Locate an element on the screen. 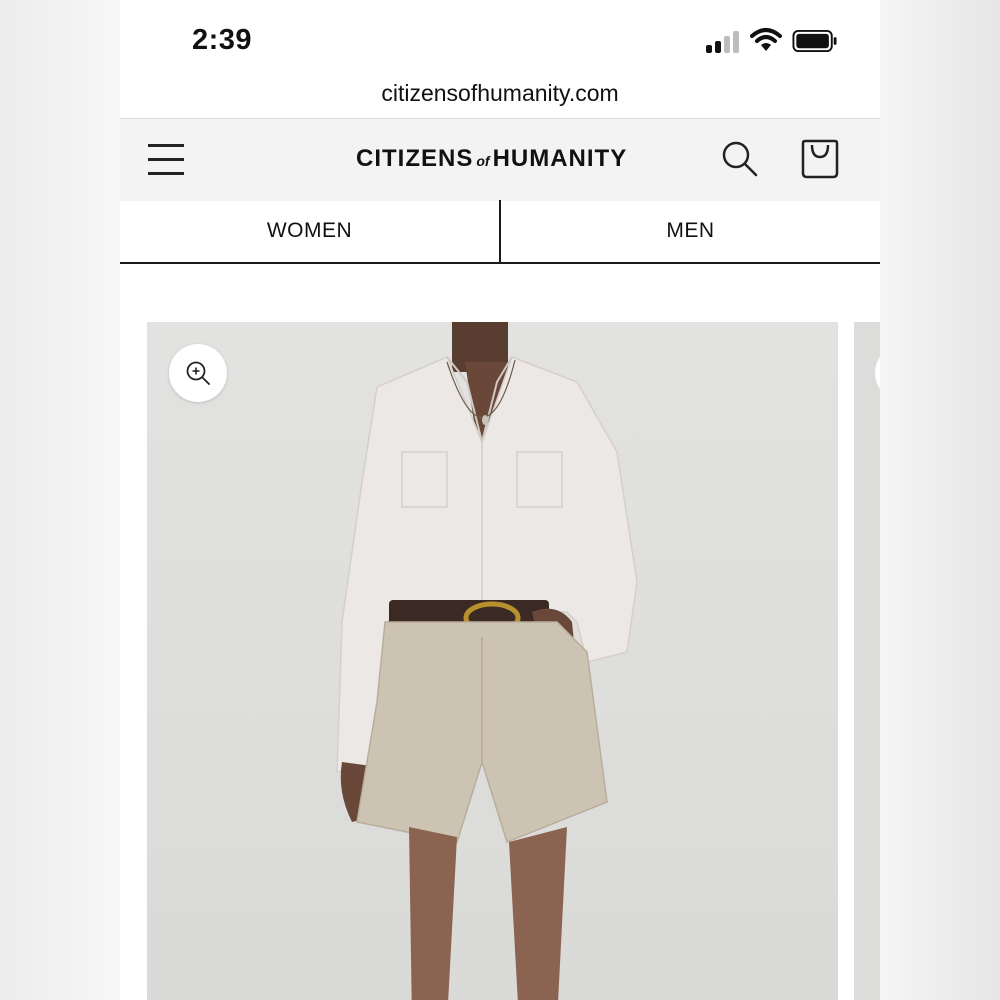  next-product-image is located at coordinates (867, 661).